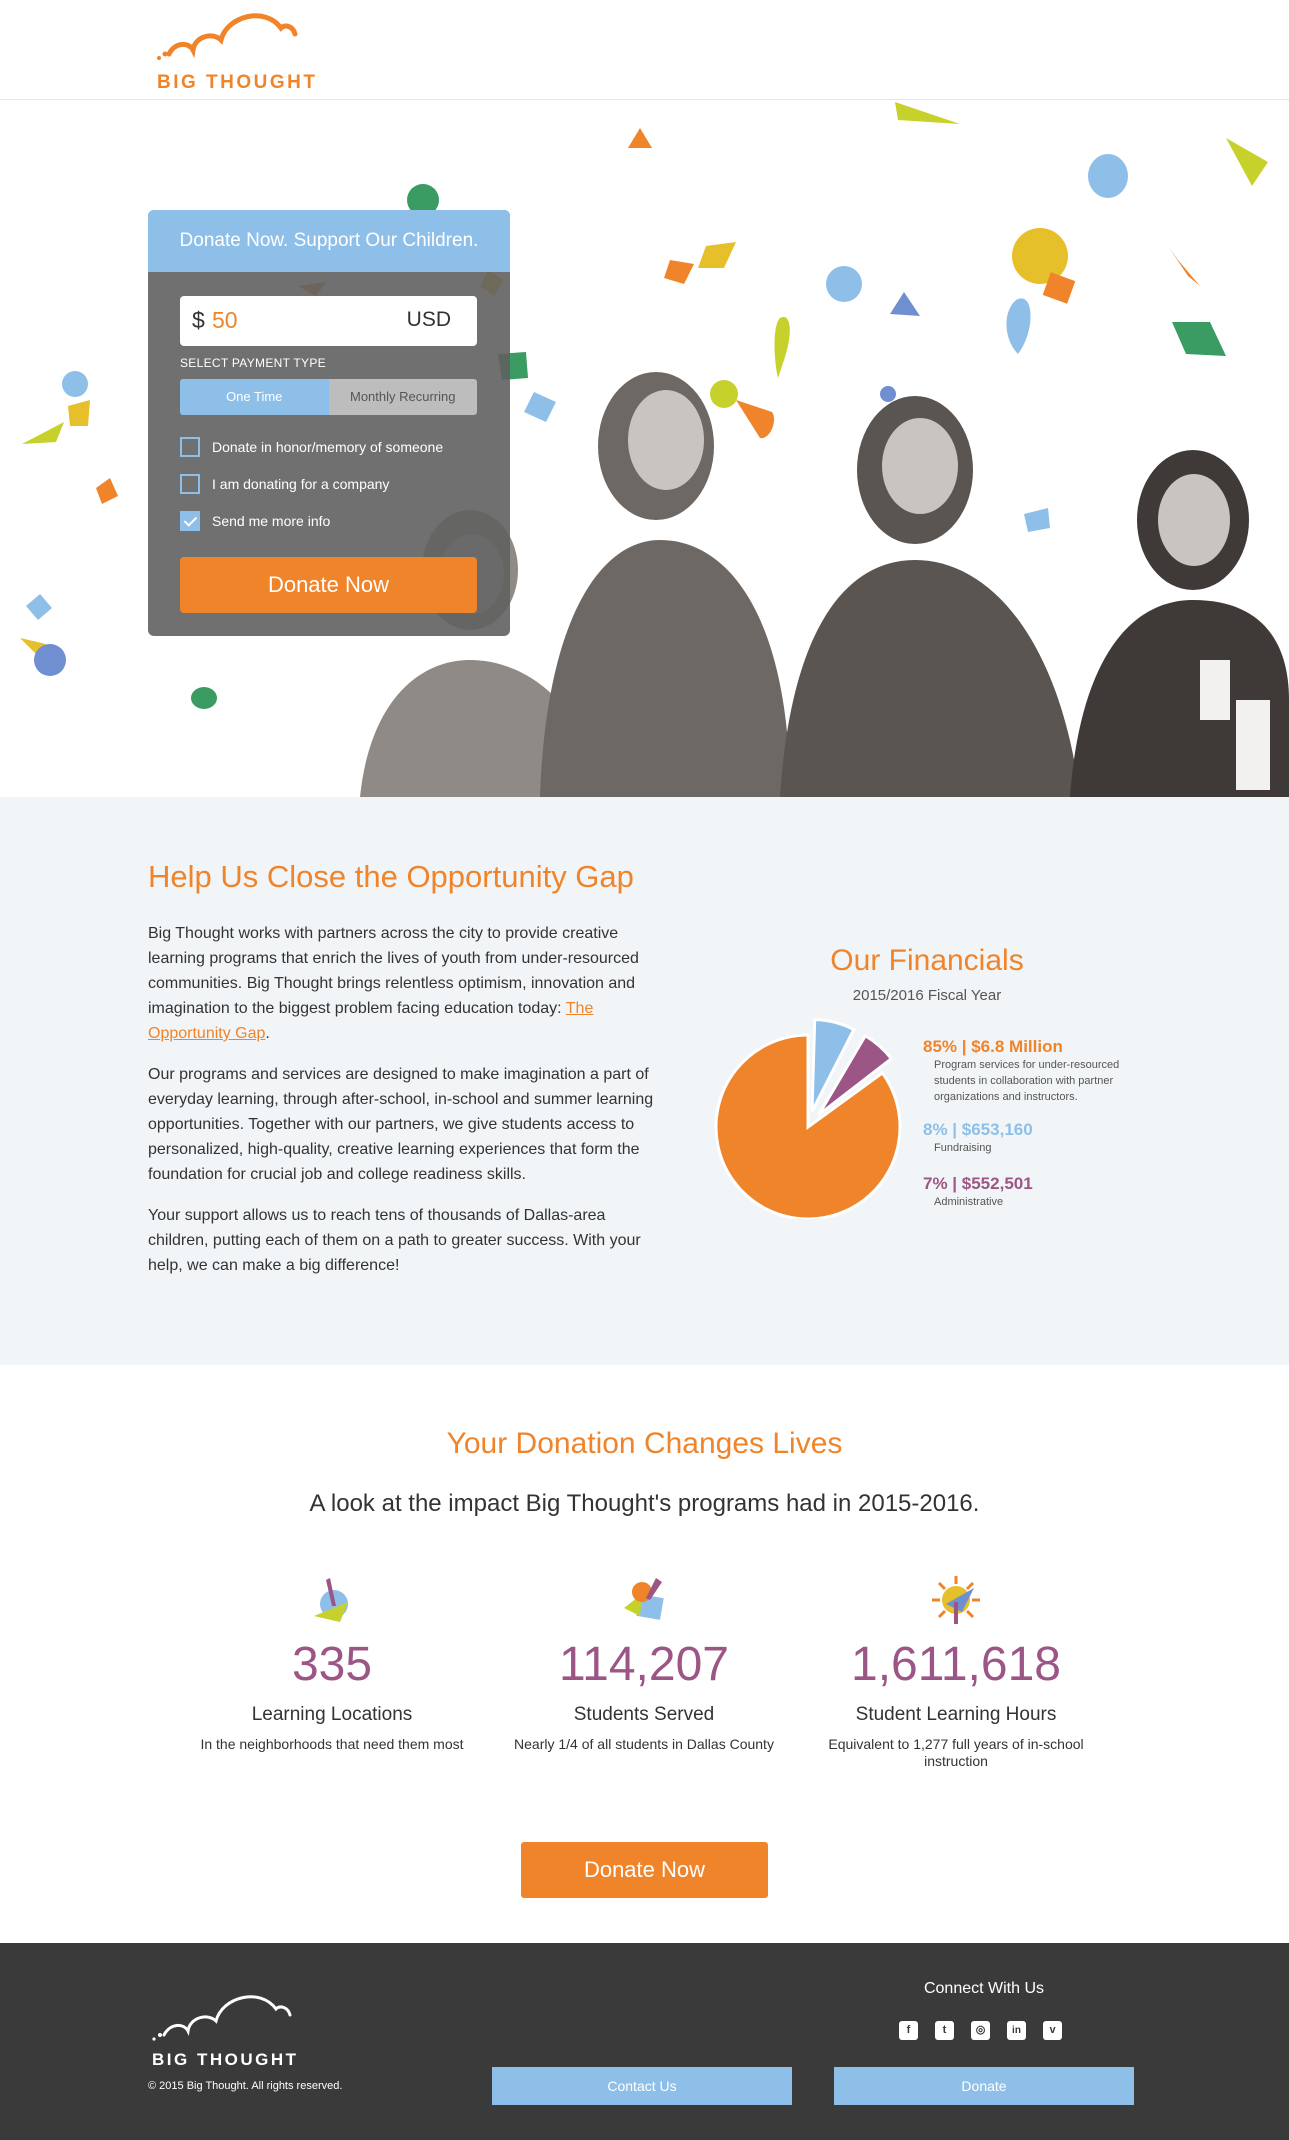 This screenshot has height=2140, width=1289. I want to click on more-info-checkbox-row: Send me more info, so click(255, 521).